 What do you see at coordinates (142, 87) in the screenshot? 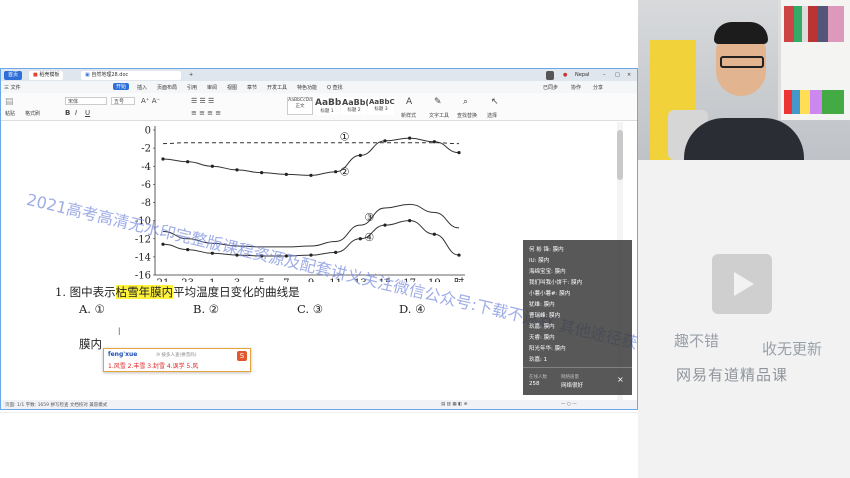
I see `menu-insert: 插入` at bounding box center [142, 87].